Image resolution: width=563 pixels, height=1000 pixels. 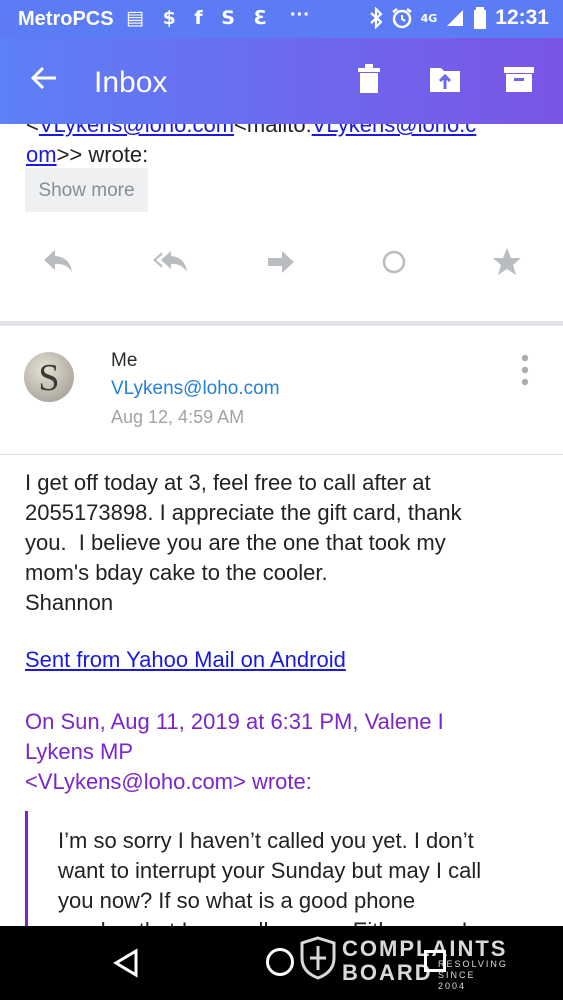 I want to click on notification-icons: ▤ $ f S ℇ, so click(x=199, y=18).